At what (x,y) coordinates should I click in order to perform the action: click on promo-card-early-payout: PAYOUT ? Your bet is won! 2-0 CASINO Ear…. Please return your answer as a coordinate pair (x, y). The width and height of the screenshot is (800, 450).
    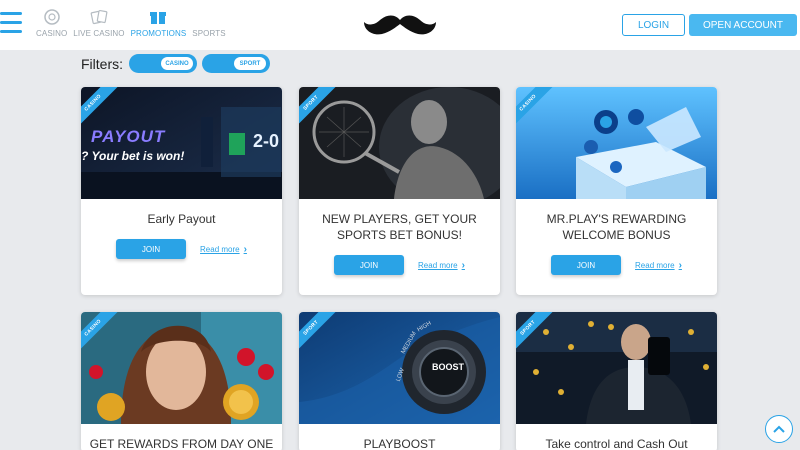
    Looking at the image, I should click on (181, 191).